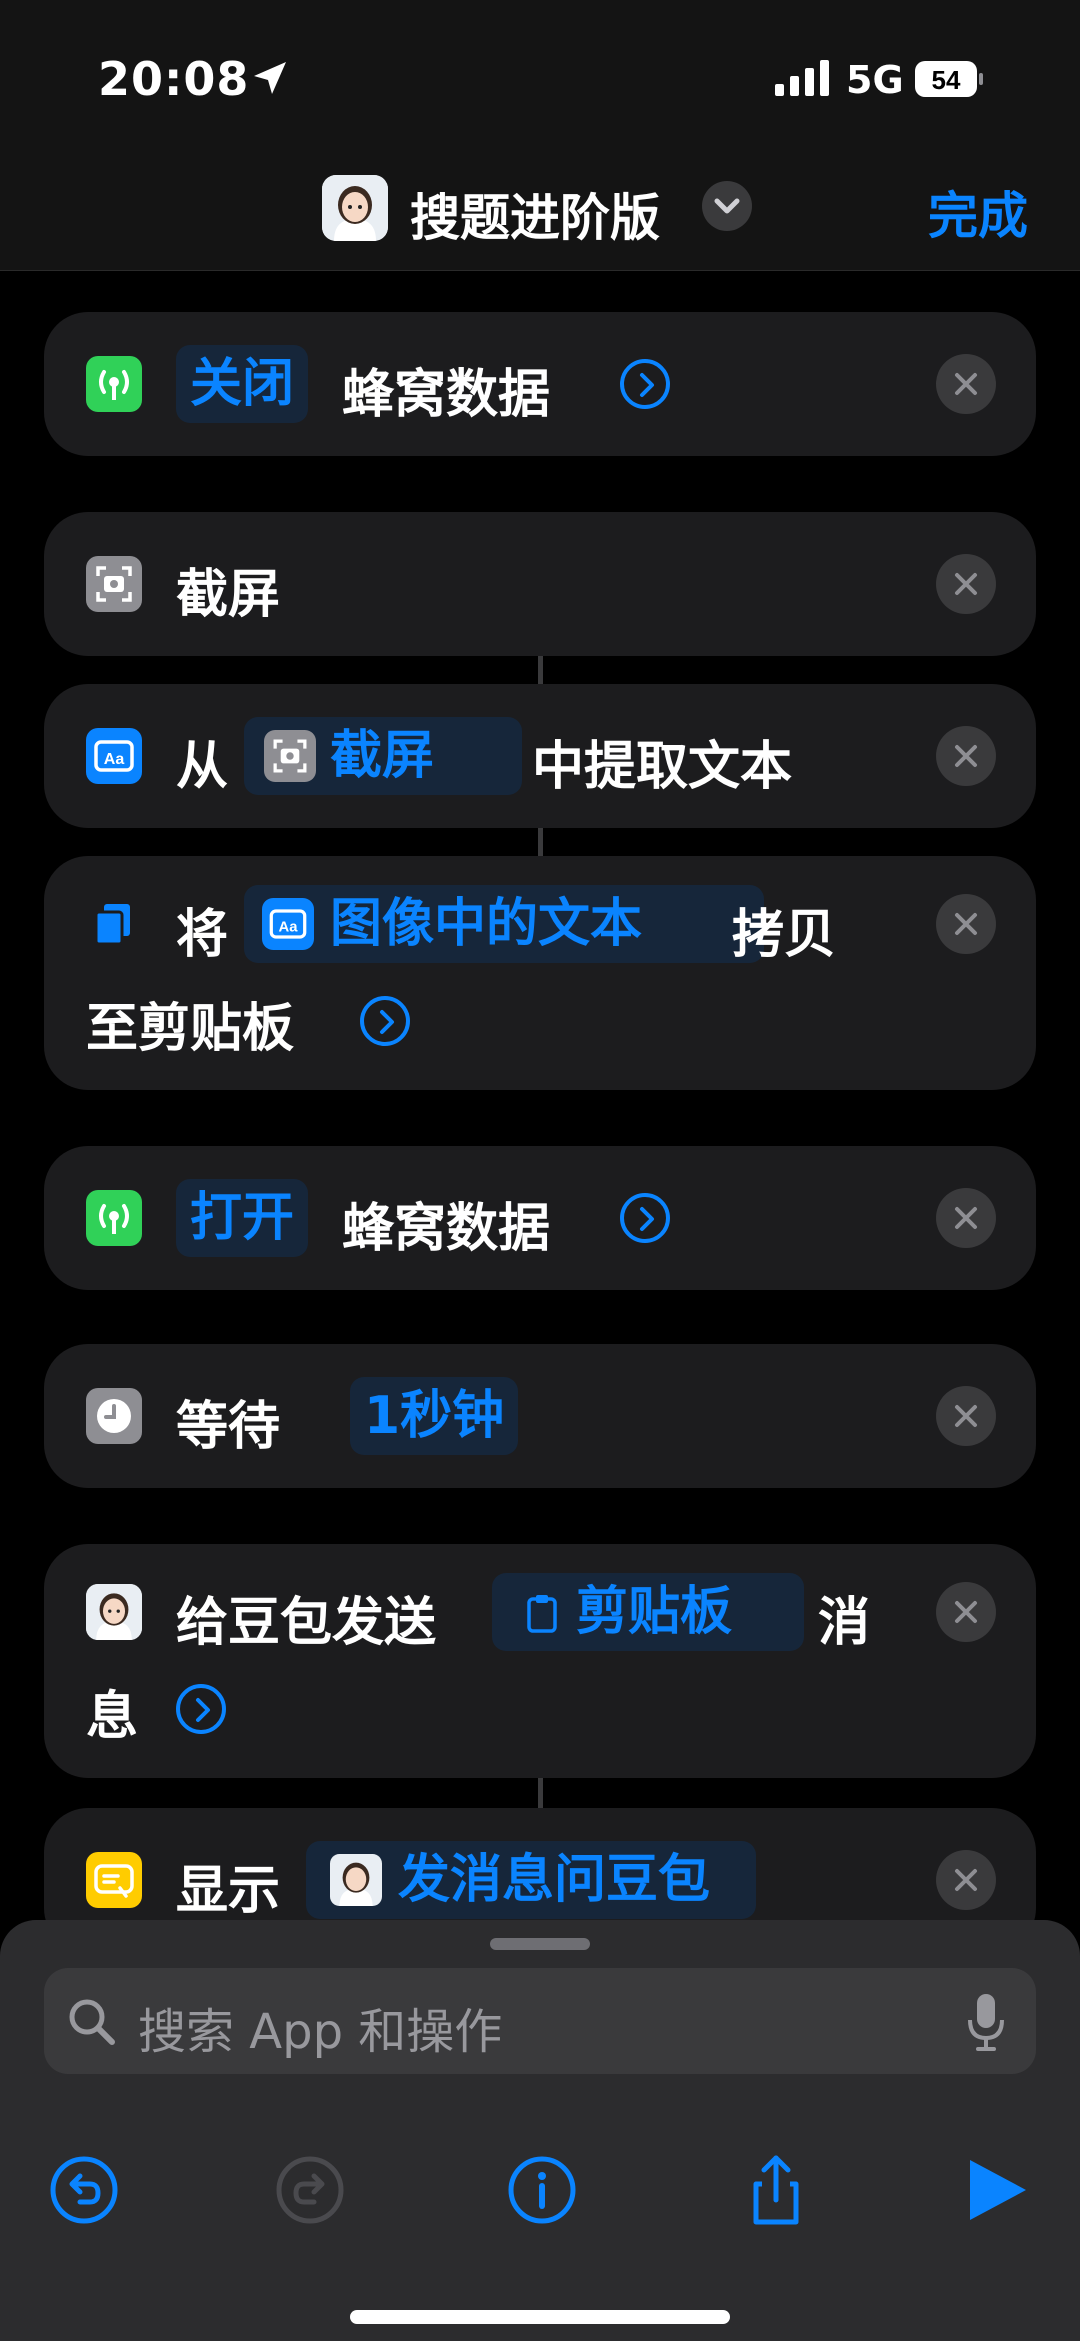 This screenshot has height=2341, width=1080. What do you see at coordinates (114, 924) in the screenshot?
I see `document-copy-icon` at bounding box center [114, 924].